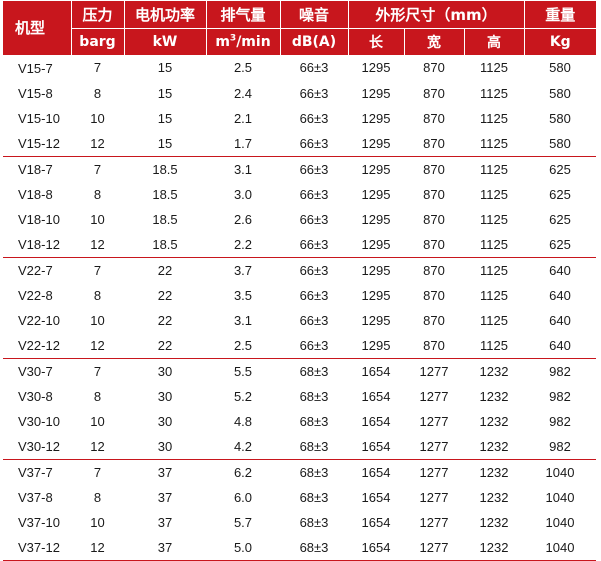 This screenshot has height=561, width=601. I want to click on cell-power: 18.5, so click(165, 168).